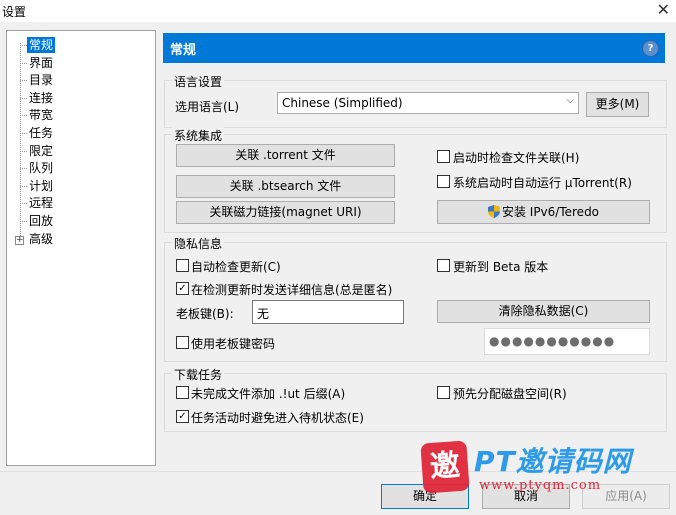 This screenshot has width=676, height=515. I want to click on tree-item: 高级, so click(41, 239).